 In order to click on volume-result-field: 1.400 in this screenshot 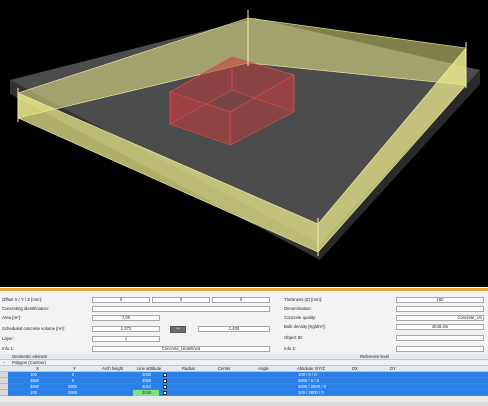, I will do `click(234, 329)`.